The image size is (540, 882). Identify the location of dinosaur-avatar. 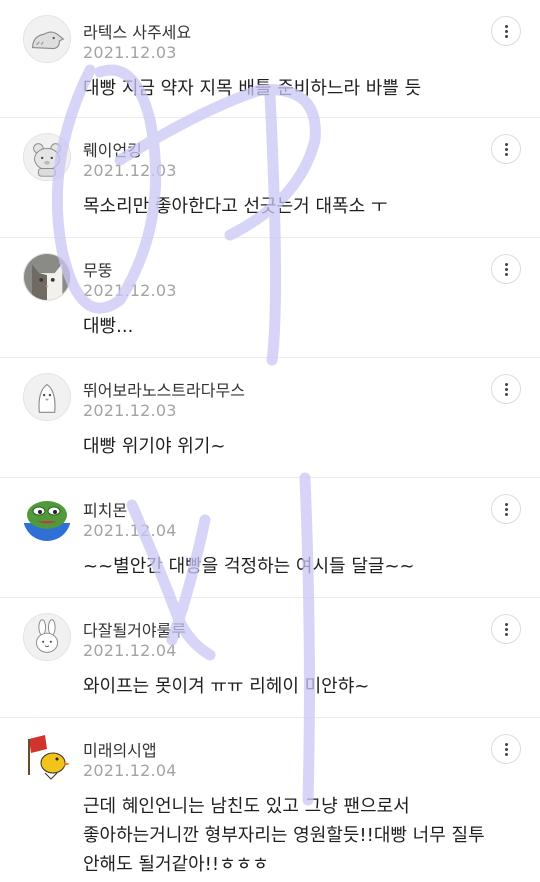
(47, 39).